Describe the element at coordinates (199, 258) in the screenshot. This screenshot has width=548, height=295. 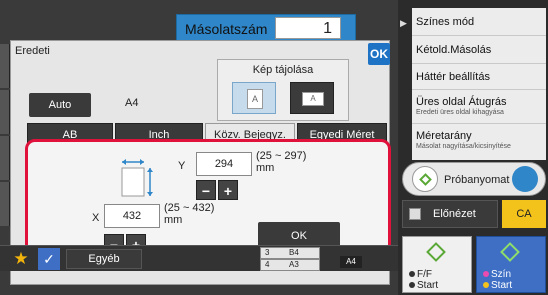
I see `bottom-bar: ★ ✓ Egyéb 3 B4 4 A3 A4` at that location.